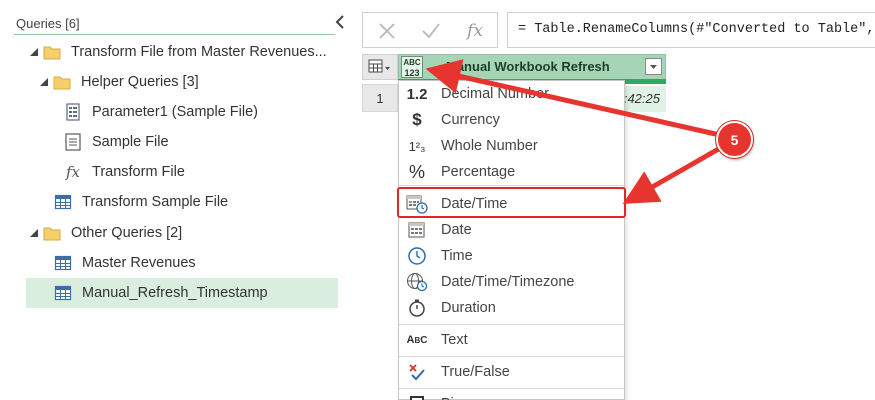 This screenshot has width=875, height=400. I want to click on menu-item-label: Duration, so click(468, 308).